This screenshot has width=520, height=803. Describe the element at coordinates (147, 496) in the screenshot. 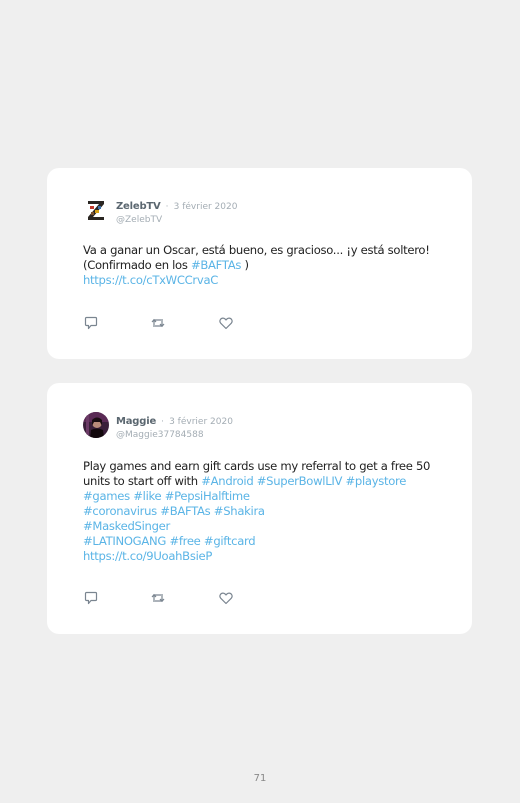

I see `hashtag-link: #like` at that location.